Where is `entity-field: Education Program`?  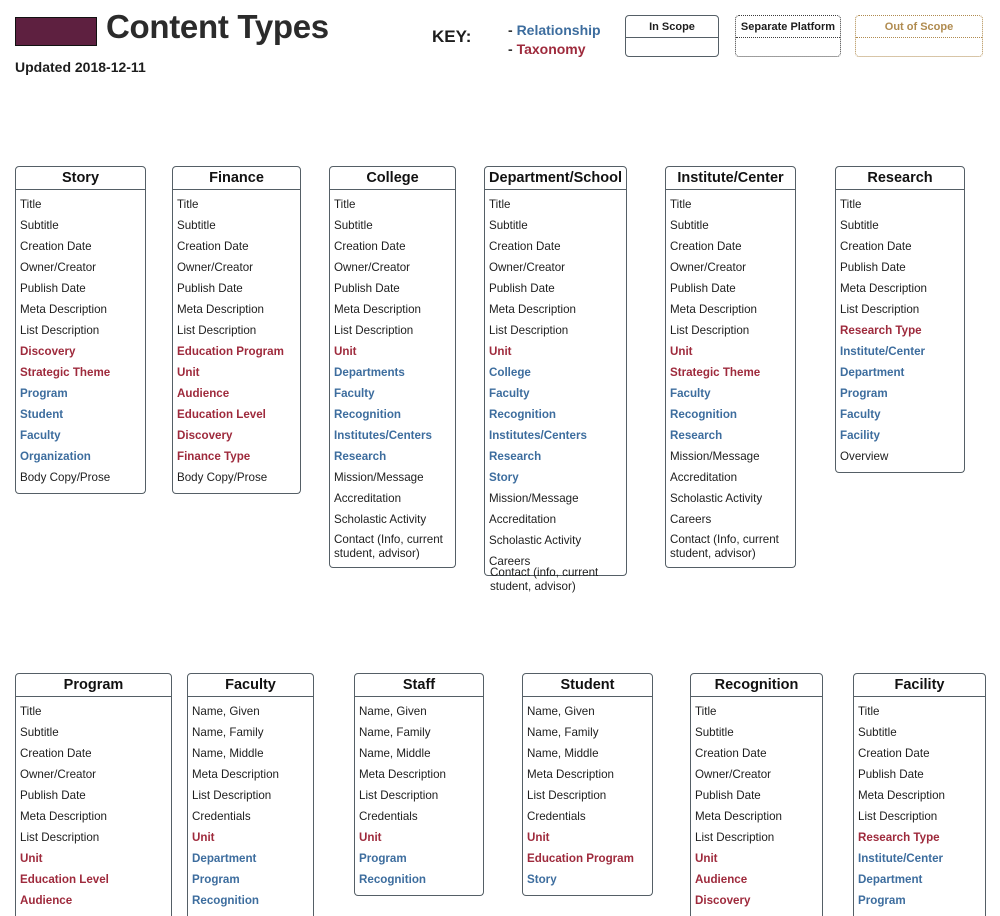
entity-field: Education Program is located at coordinates (230, 351).